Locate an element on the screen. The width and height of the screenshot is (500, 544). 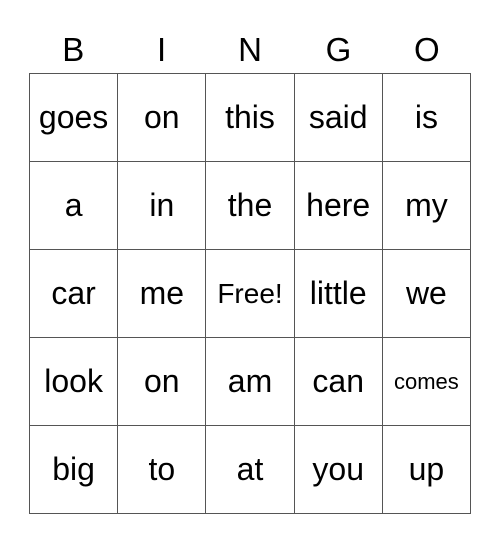
bingo-cell: said is located at coordinates (338, 118).